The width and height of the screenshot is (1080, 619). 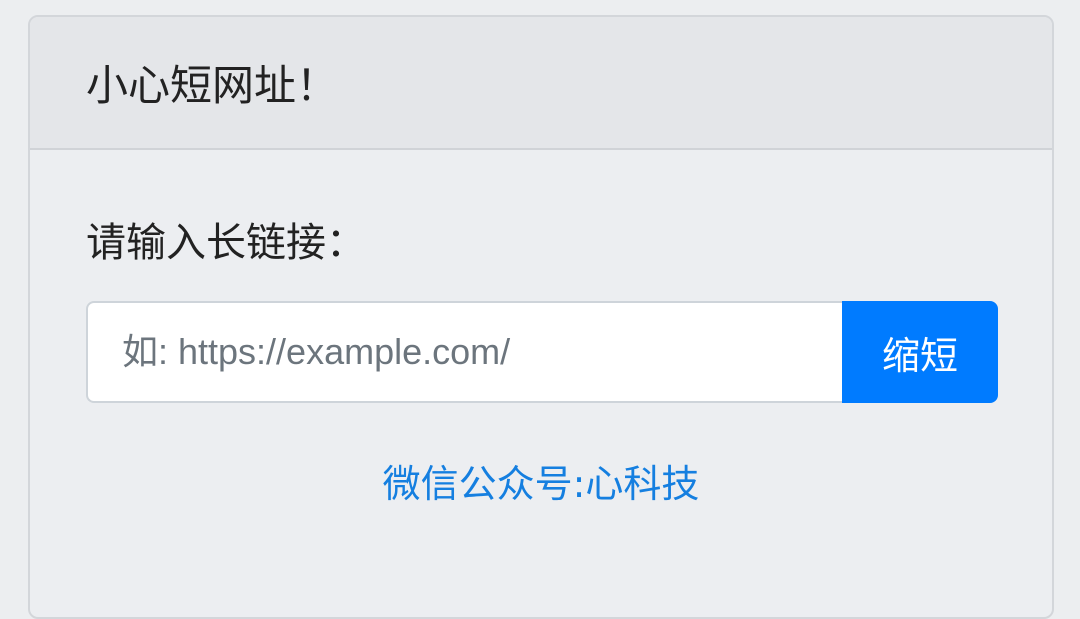 What do you see at coordinates (226, 243) in the screenshot?
I see `url-label: 请输入长链接：` at bounding box center [226, 243].